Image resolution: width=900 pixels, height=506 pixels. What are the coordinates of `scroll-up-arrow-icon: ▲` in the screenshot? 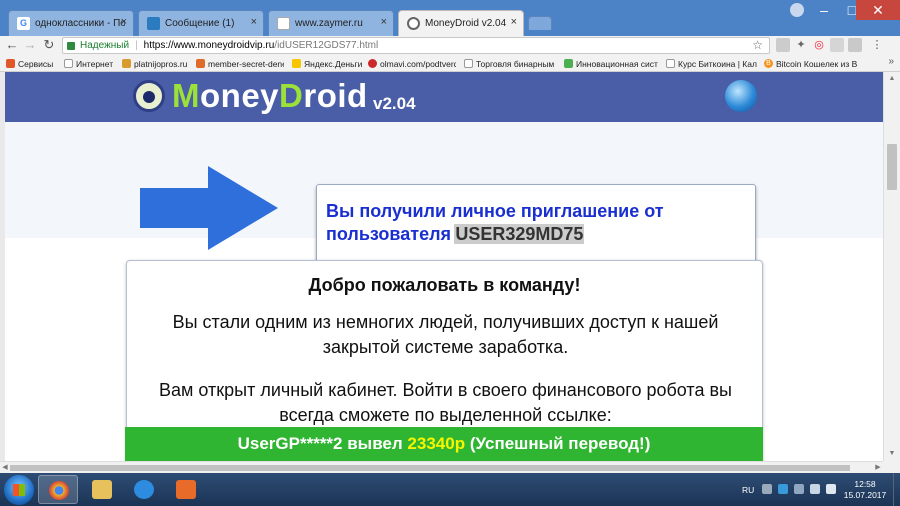 It's located at (892, 79).